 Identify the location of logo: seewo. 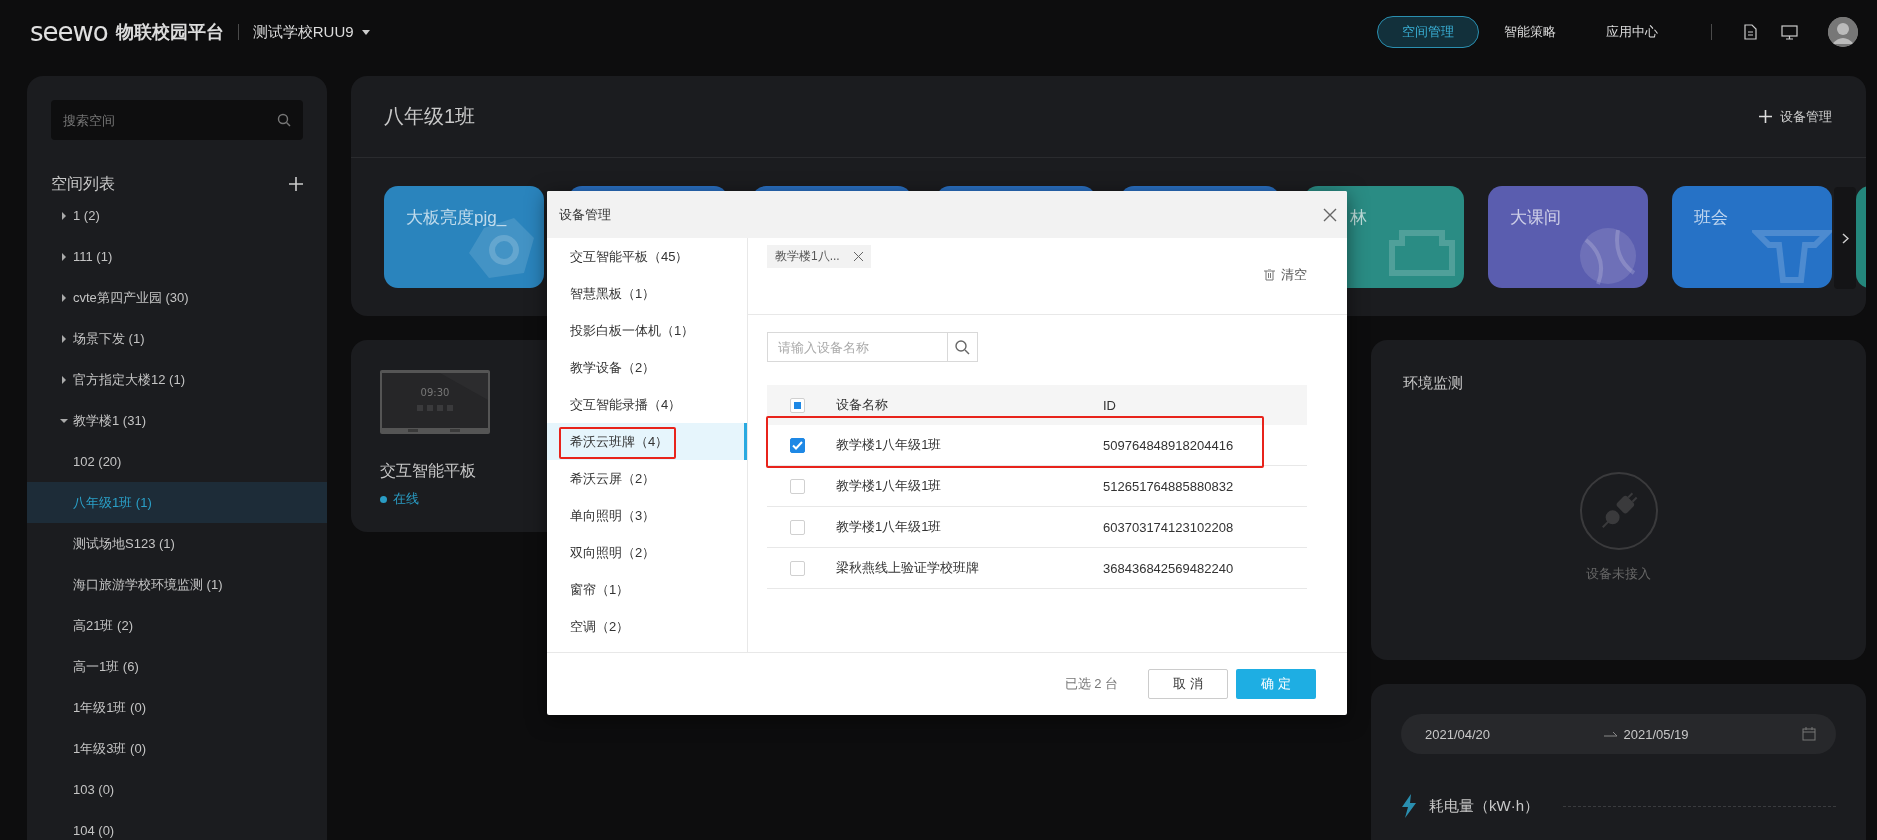
(69, 32).